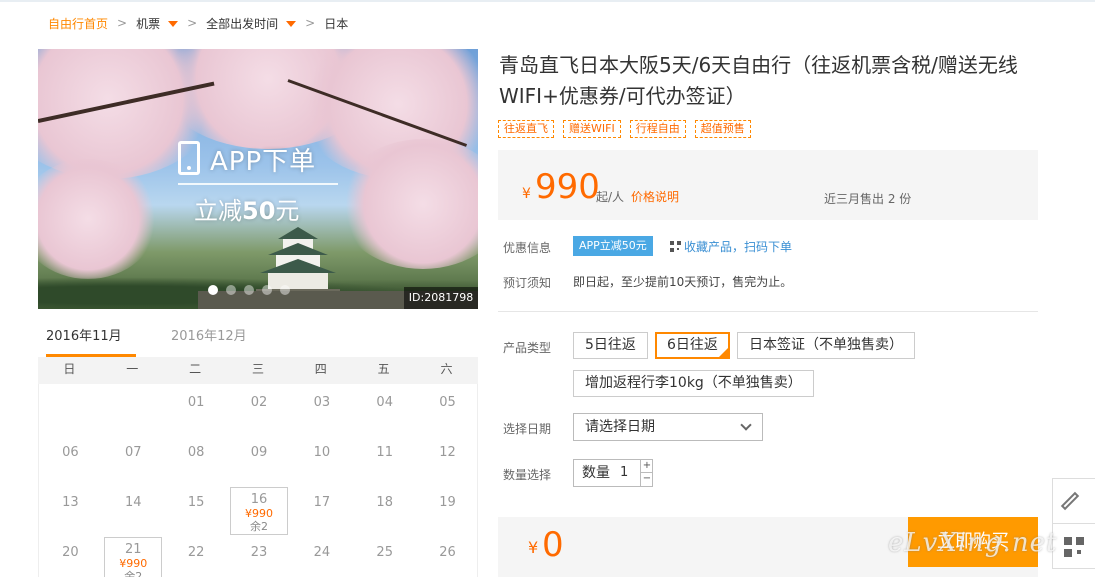  I want to click on calendar-day: 21 ¥990 余2, so click(133, 557).